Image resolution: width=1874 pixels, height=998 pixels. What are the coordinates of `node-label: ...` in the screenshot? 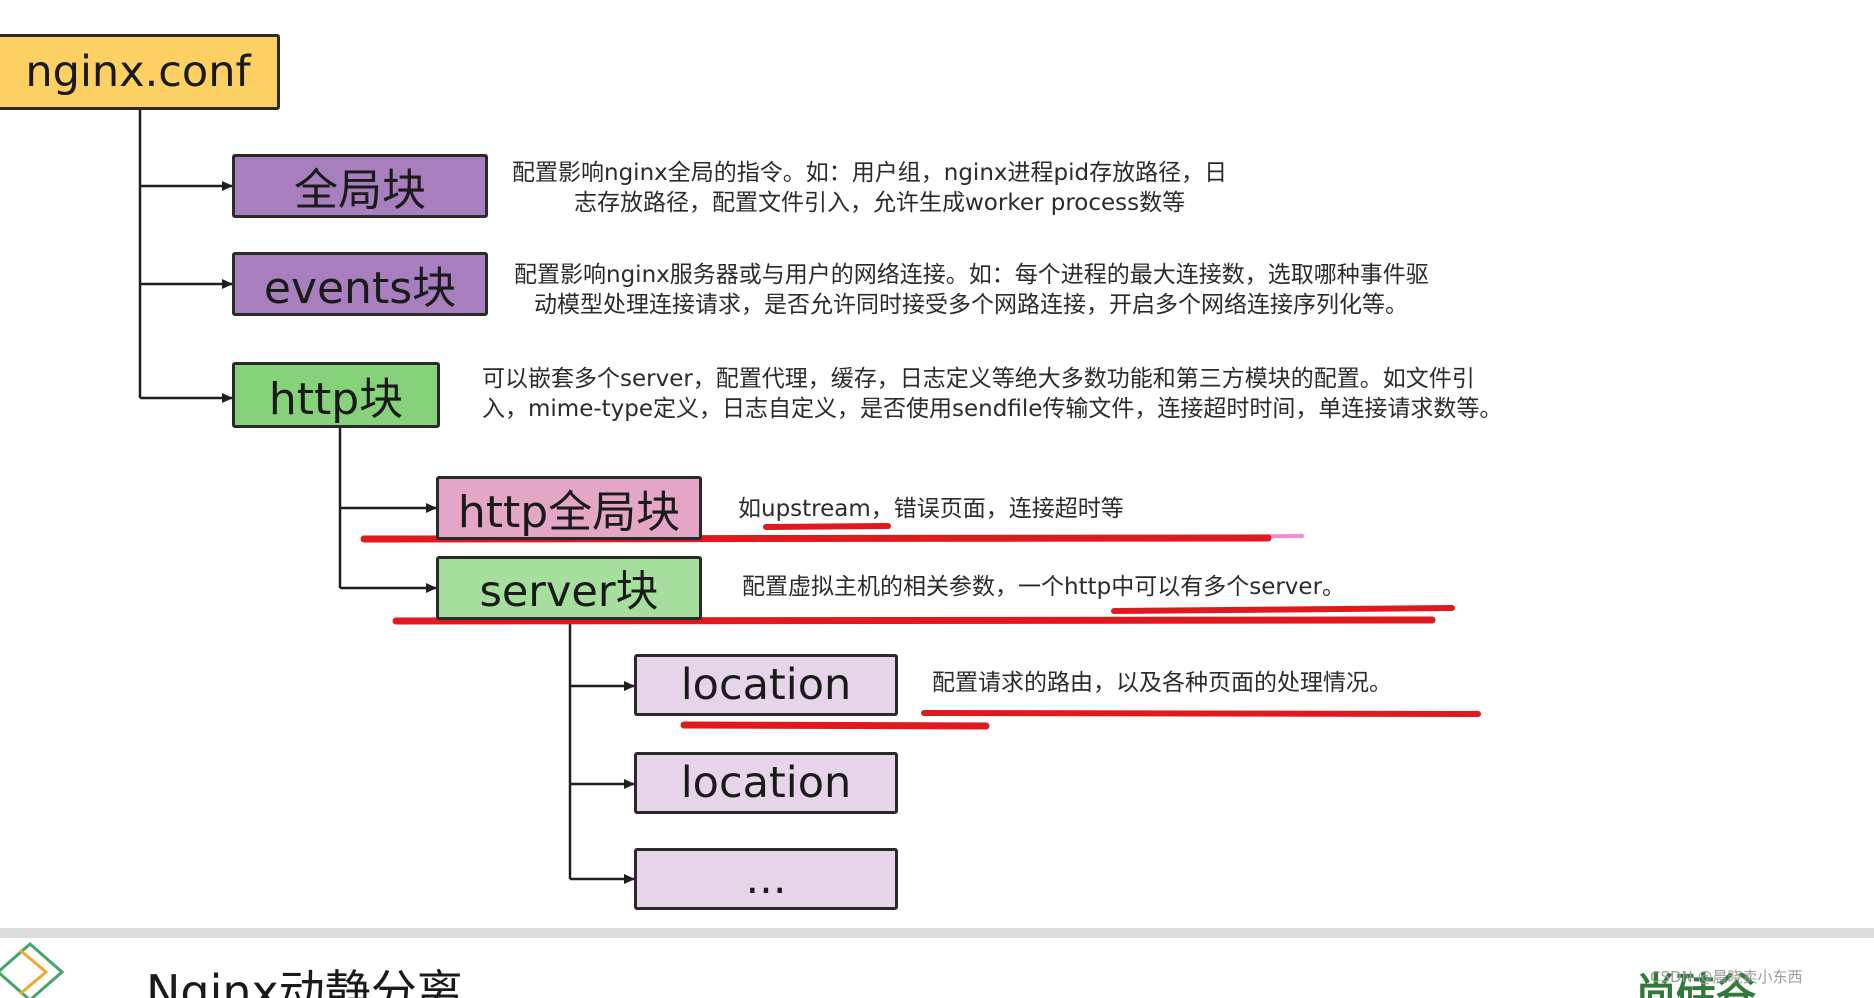 It's located at (766, 879).